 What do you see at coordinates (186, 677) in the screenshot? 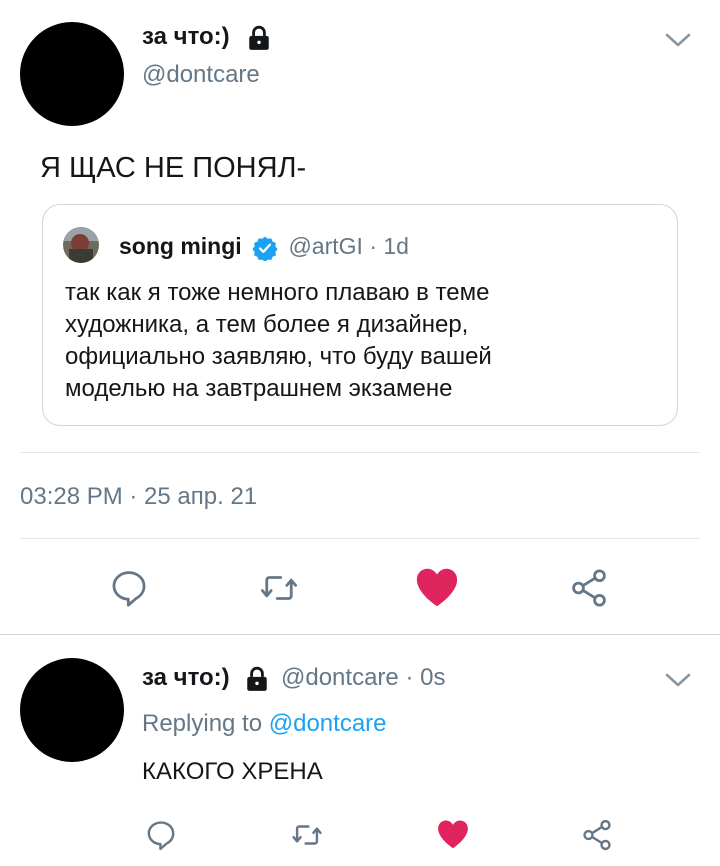
I see `reply-display-name: за что:)` at bounding box center [186, 677].